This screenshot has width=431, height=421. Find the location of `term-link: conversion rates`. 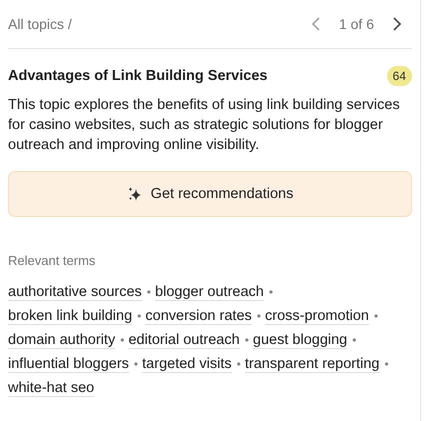

term-link: conversion rates is located at coordinates (198, 316).